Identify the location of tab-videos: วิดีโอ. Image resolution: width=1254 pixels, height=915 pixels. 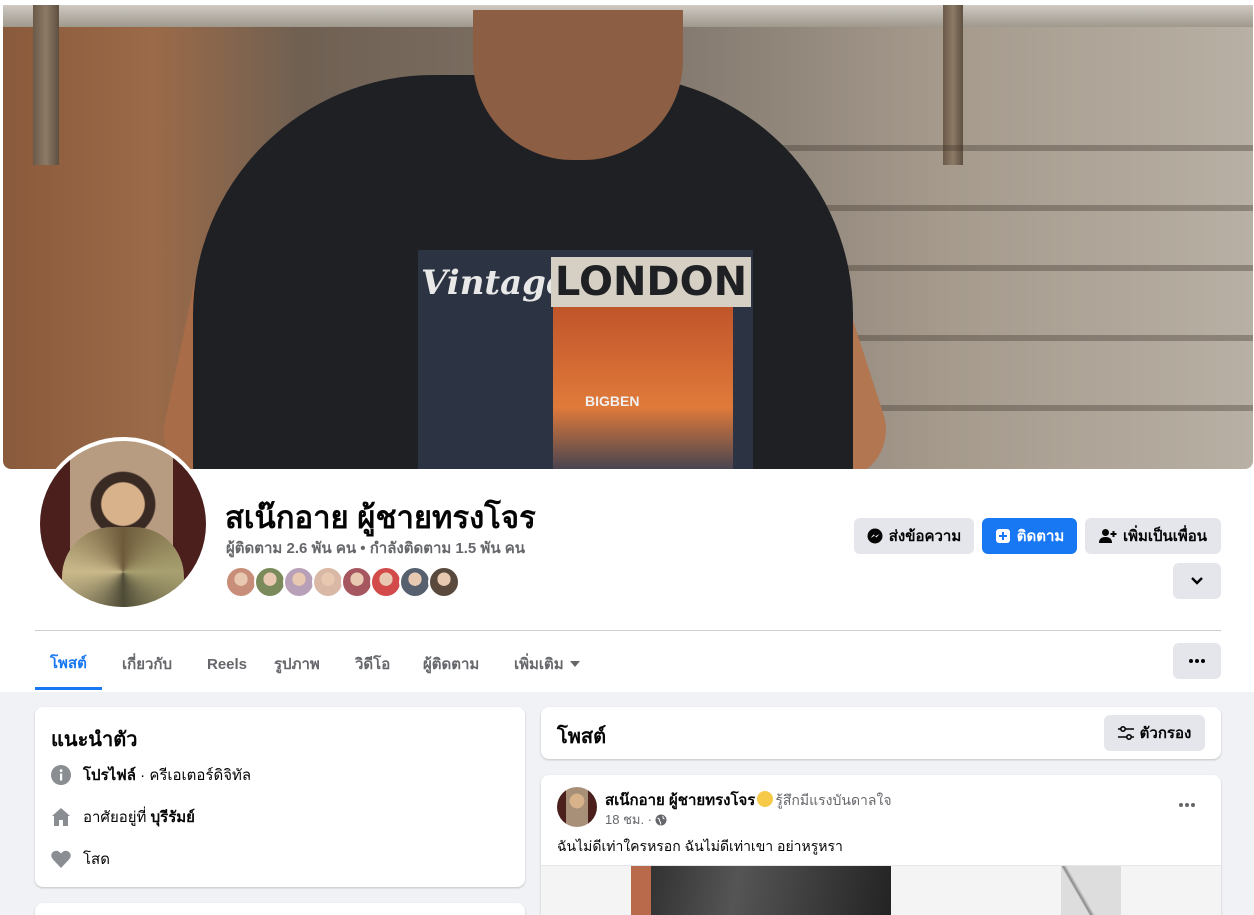
(372, 664).